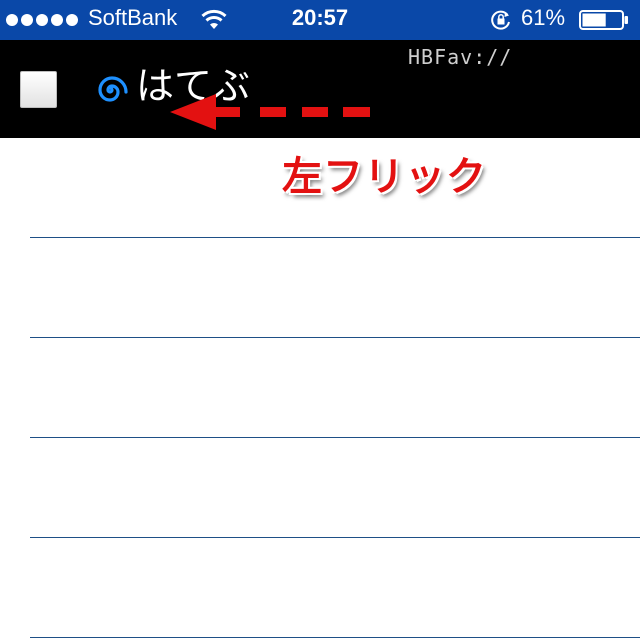  Describe the element at coordinates (603, 20) in the screenshot. I see `battery-icon` at that location.